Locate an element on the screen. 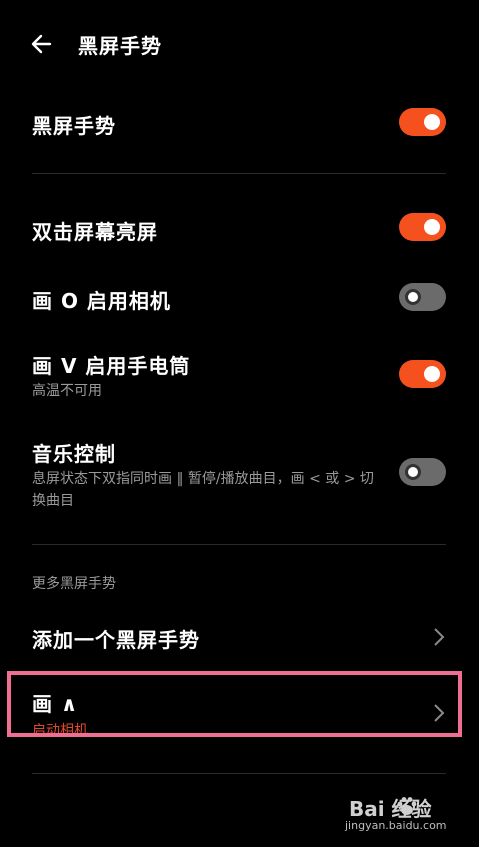 The width and height of the screenshot is (479, 847). setting-row-music-control: 音乐控制 息屏状态下双指同时画 ‖ 暂停/播放曲目，画 < 或 > 切换曲目 is located at coordinates (239, 475).